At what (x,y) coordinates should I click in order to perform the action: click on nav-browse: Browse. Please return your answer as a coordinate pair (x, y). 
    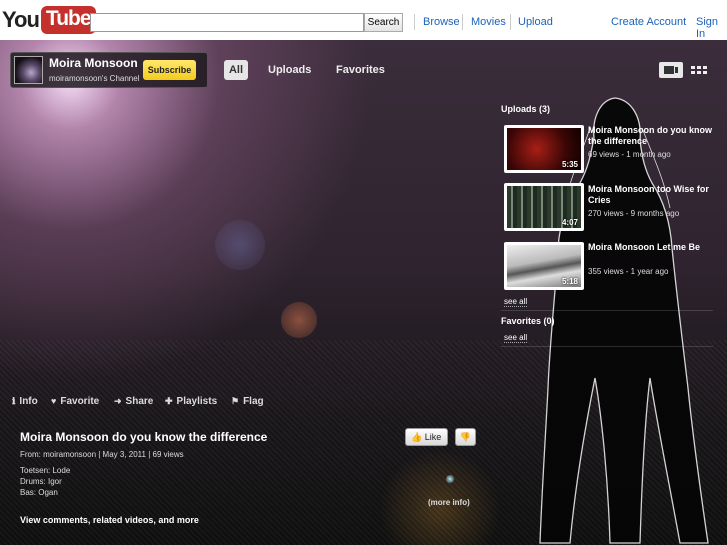
    Looking at the image, I should click on (441, 22).